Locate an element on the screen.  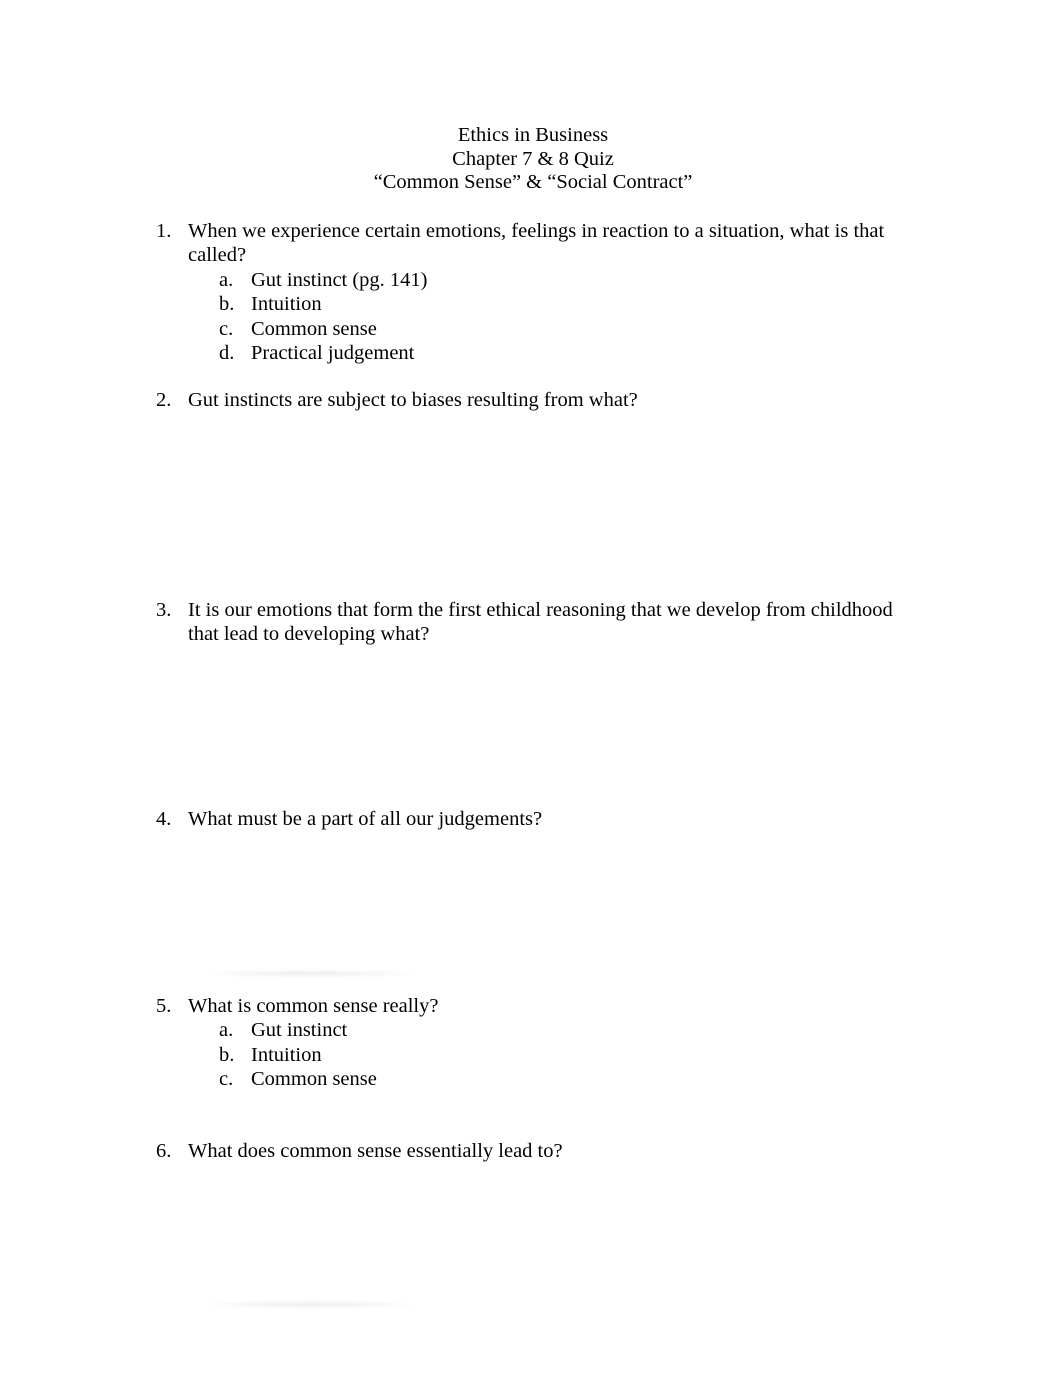
answer-option: d. Practical judgement is located at coordinates (567, 353).